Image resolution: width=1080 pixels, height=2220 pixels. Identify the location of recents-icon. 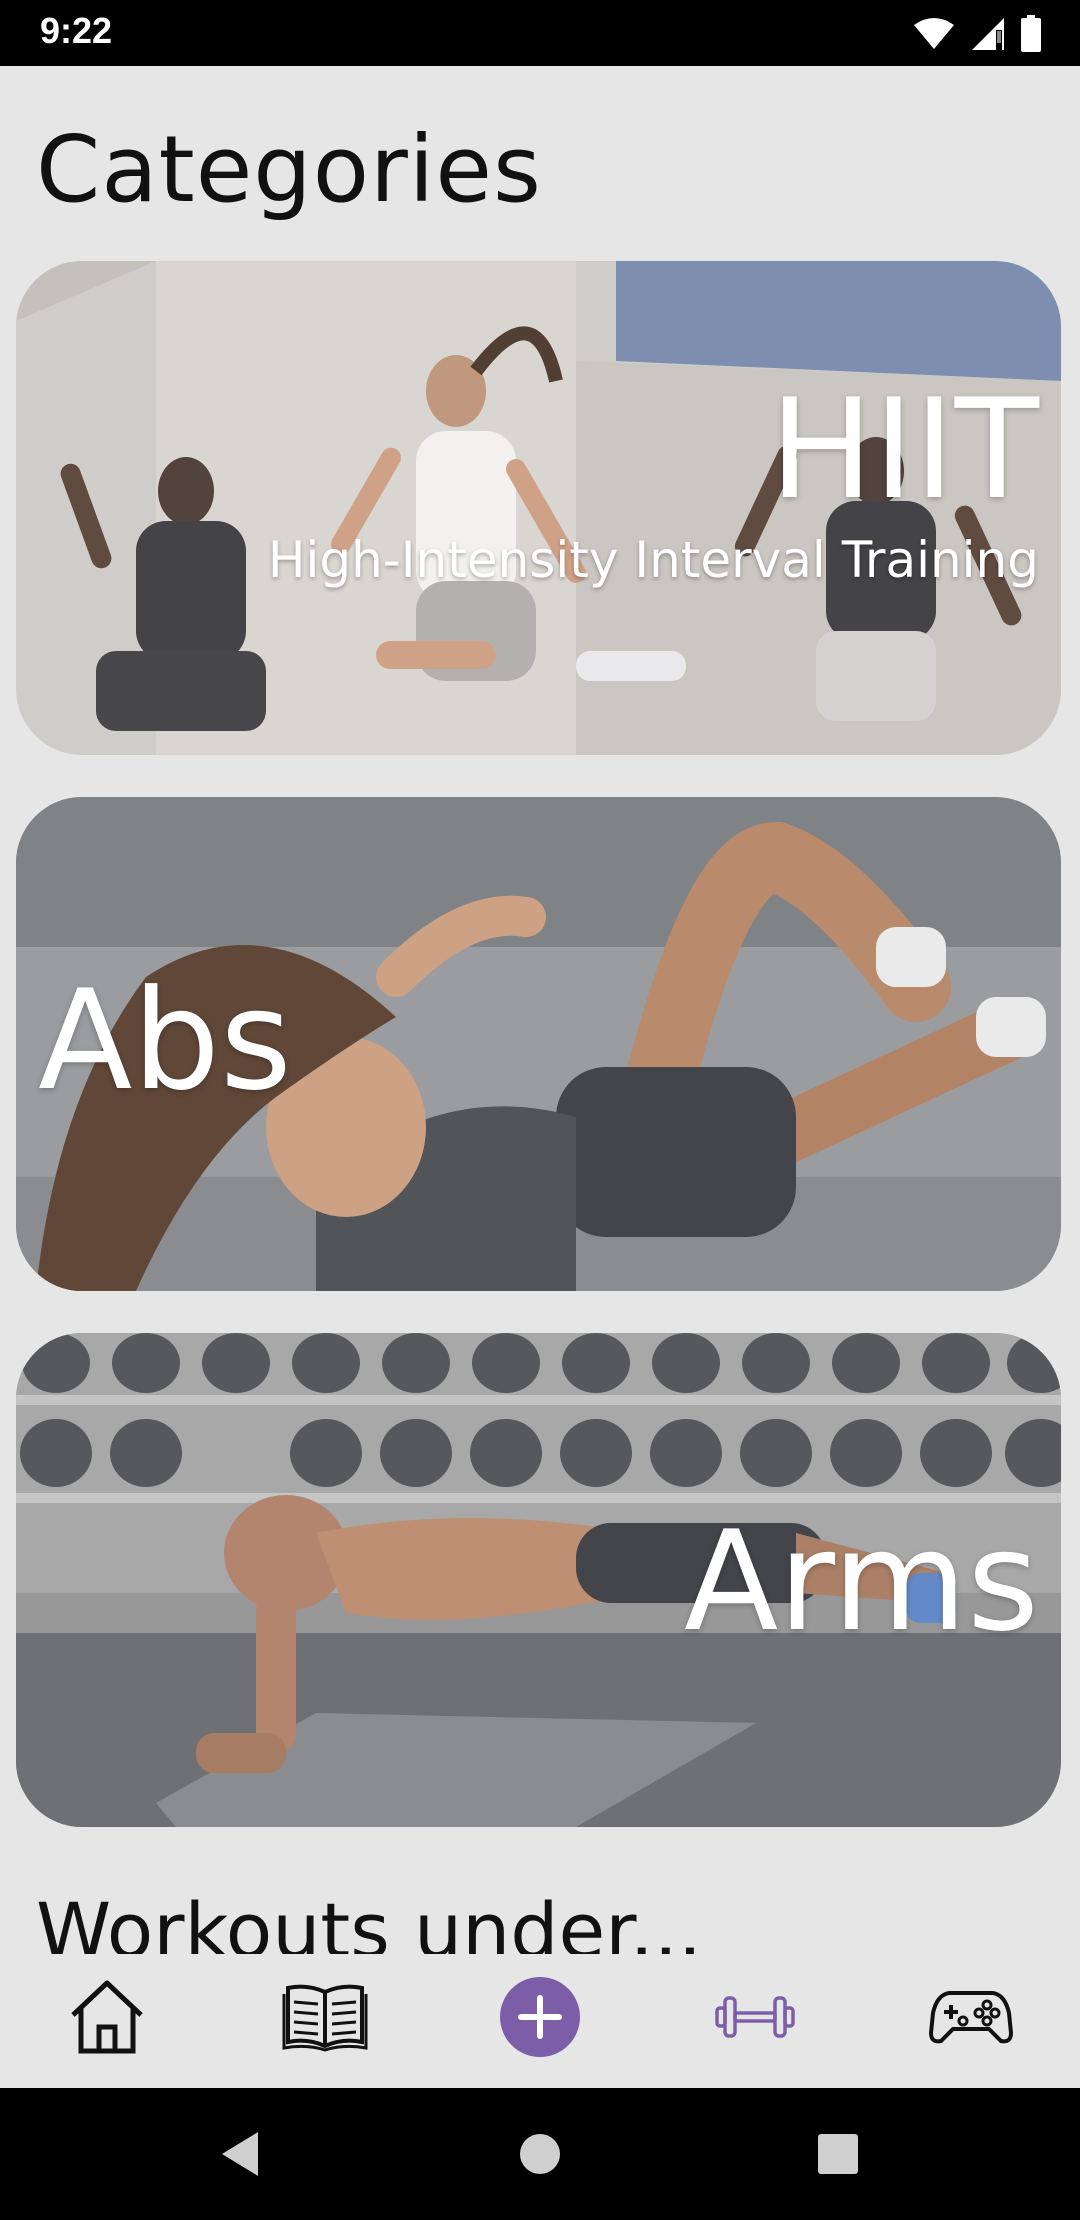
(838, 2154).